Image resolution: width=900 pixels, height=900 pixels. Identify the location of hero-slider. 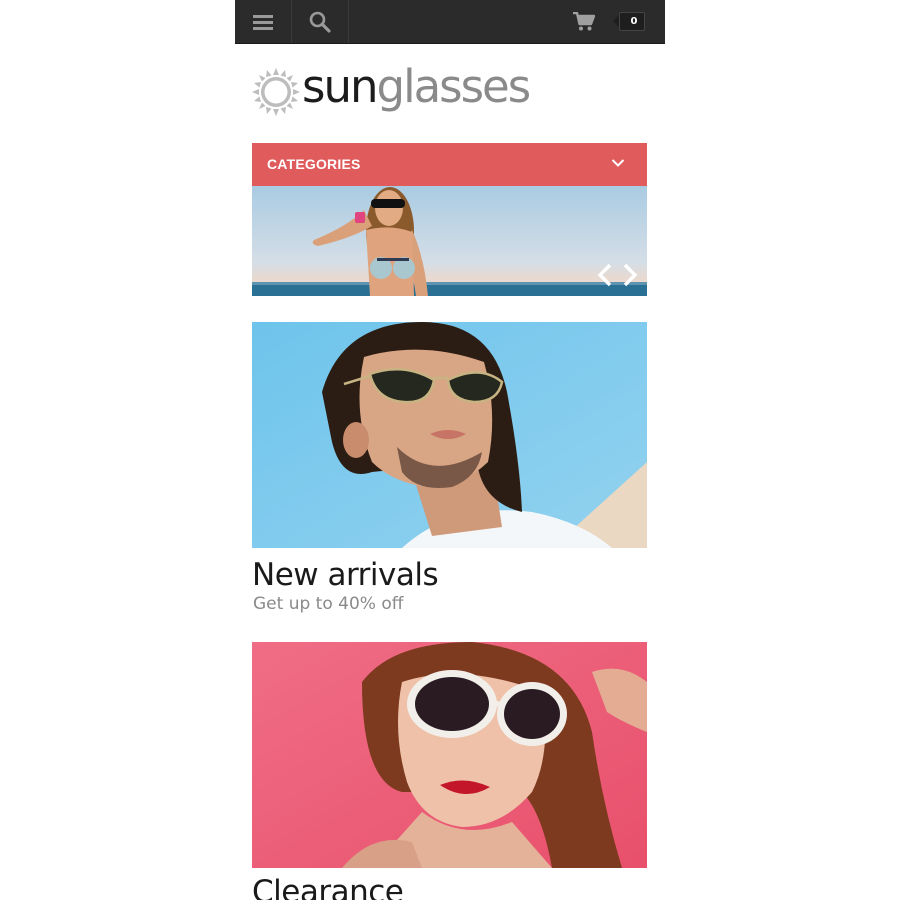
(449, 241).